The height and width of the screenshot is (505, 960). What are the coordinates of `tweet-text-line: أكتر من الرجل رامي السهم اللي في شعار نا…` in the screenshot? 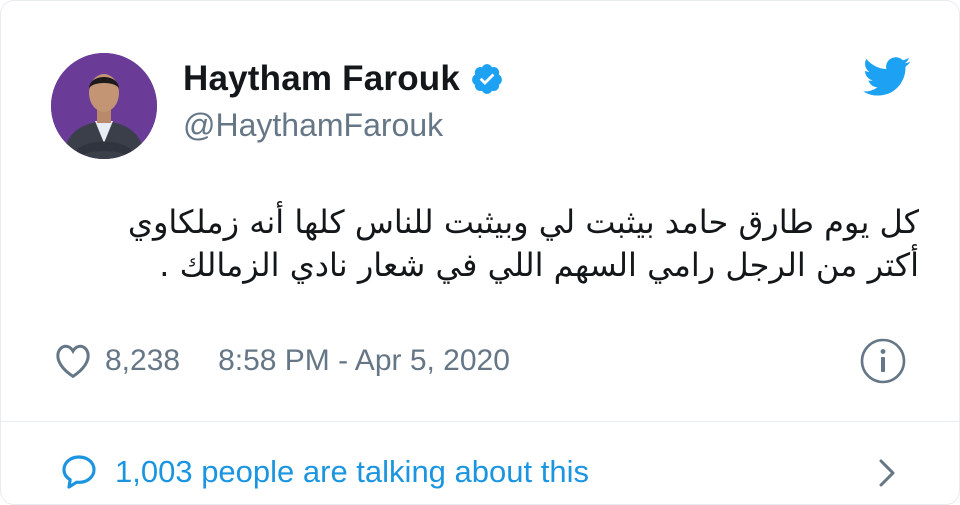 It's located at (539, 265).